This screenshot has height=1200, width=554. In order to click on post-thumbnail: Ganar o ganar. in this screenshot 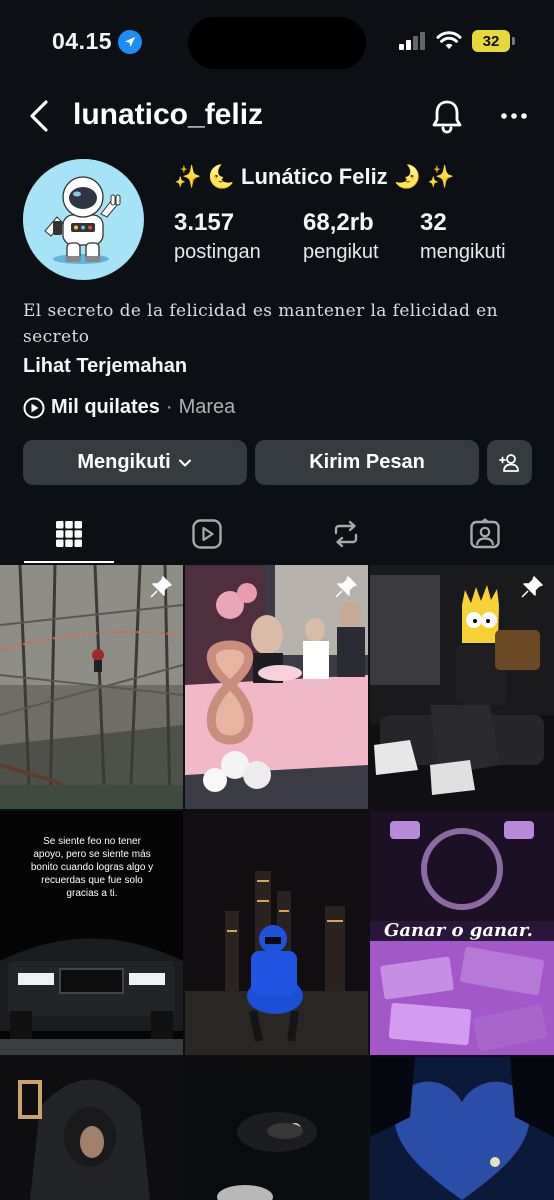, I will do `click(462, 933)`.